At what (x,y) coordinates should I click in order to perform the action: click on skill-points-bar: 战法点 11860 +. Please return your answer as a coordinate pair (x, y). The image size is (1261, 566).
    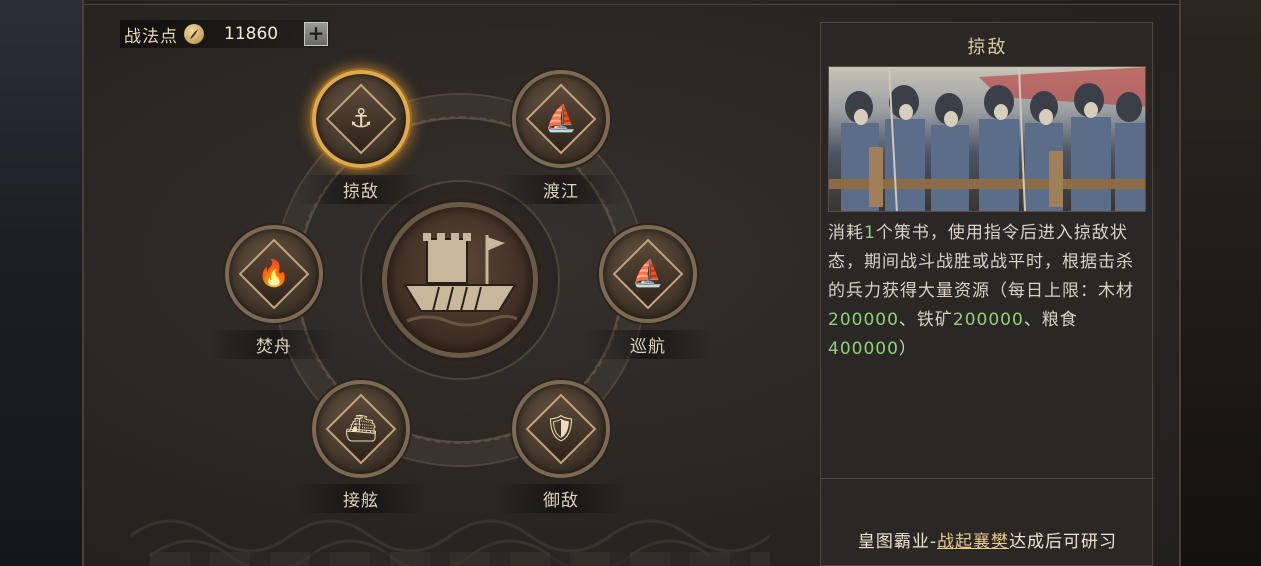
    Looking at the image, I should click on (225, 34).